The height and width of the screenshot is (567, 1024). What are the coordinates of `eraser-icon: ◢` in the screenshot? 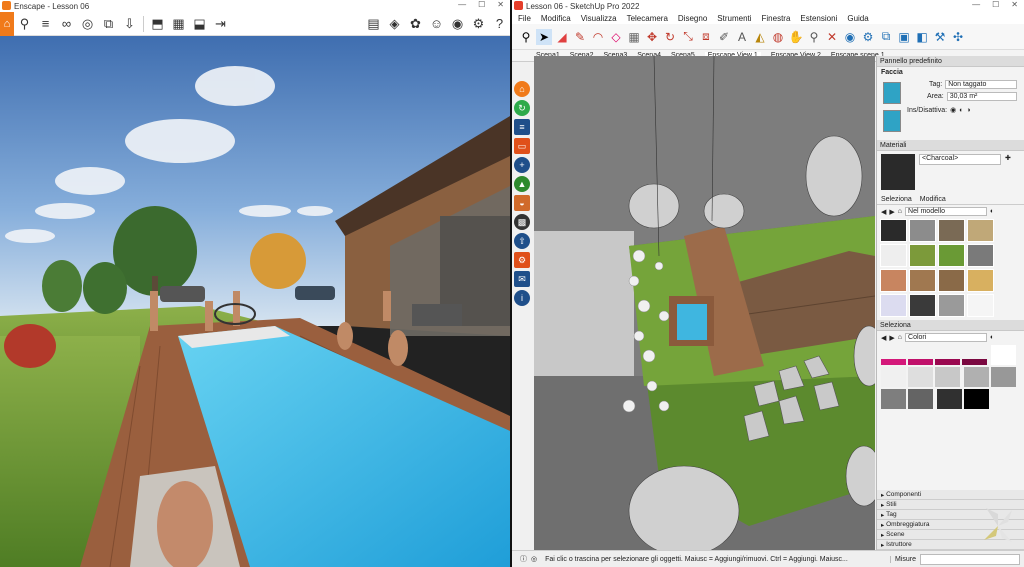 It's located at (562, 37).